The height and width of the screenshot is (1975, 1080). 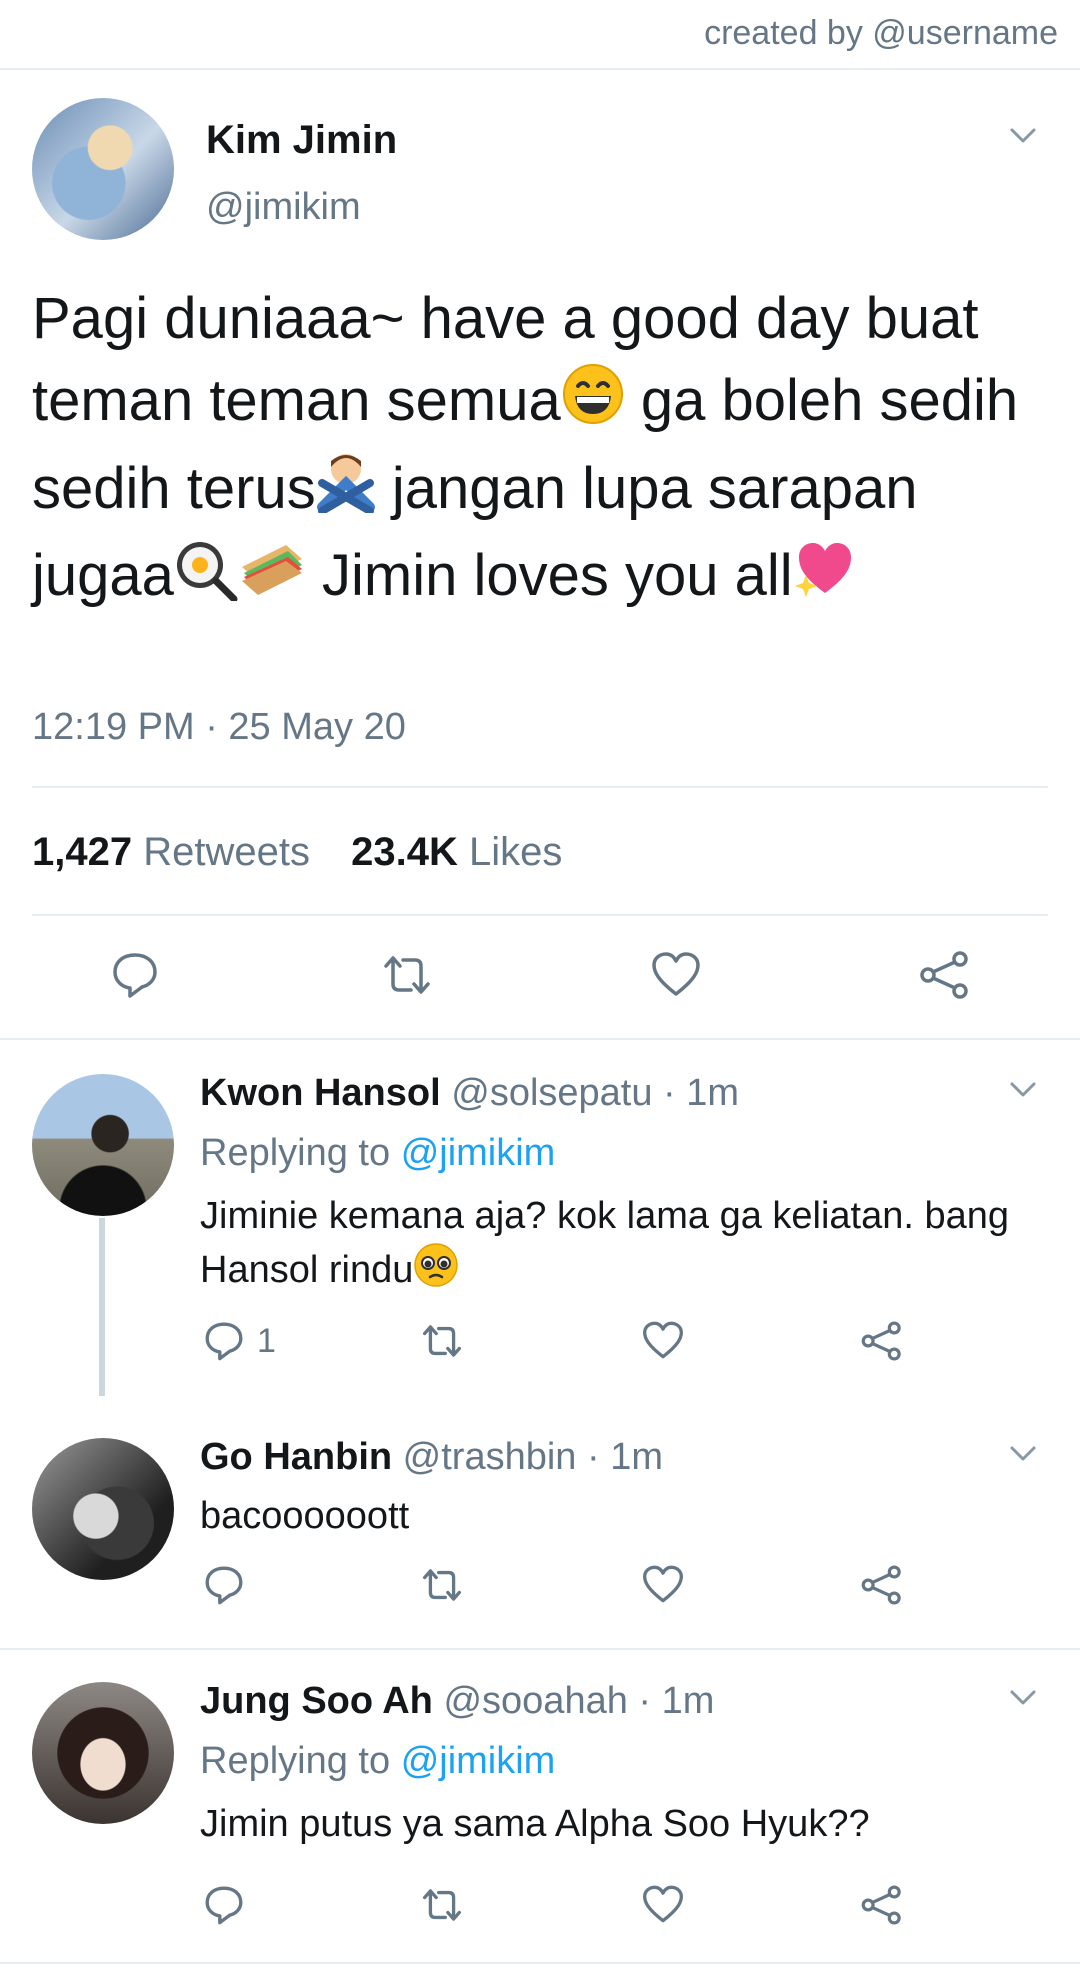 I want to click on reply-count: 1, so click(x=266, y=1340).